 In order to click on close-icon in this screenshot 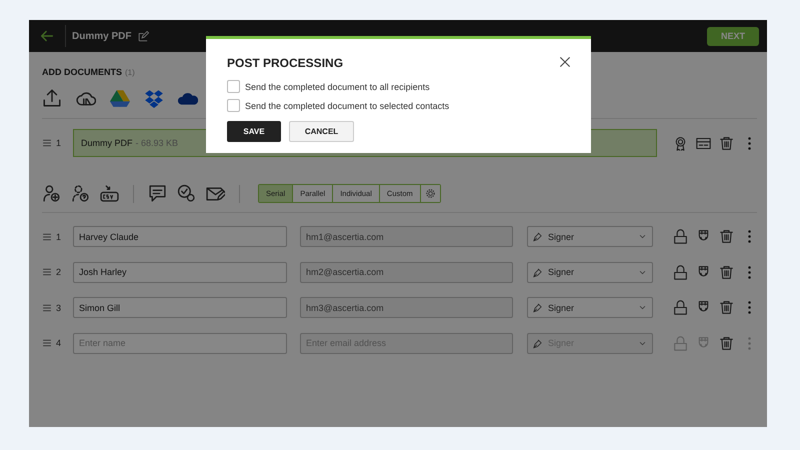, I will do `click(565, 61)`.